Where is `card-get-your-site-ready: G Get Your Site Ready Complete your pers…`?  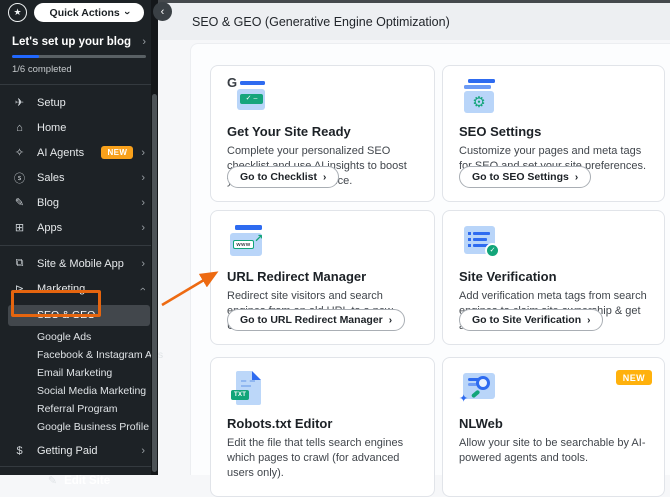 card-get-your-site-ready: G Get Your Site Ready Complete your pers… is located at coordinates (322, 133).